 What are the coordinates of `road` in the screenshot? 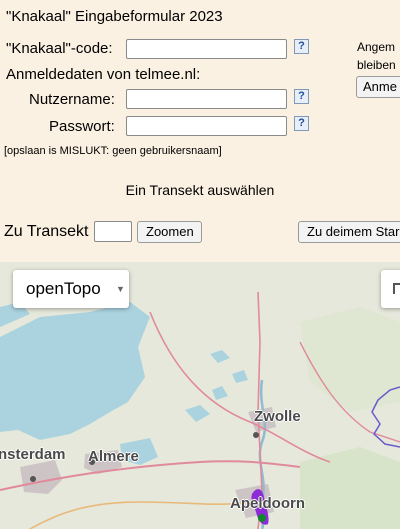 It's located at (140, 515).